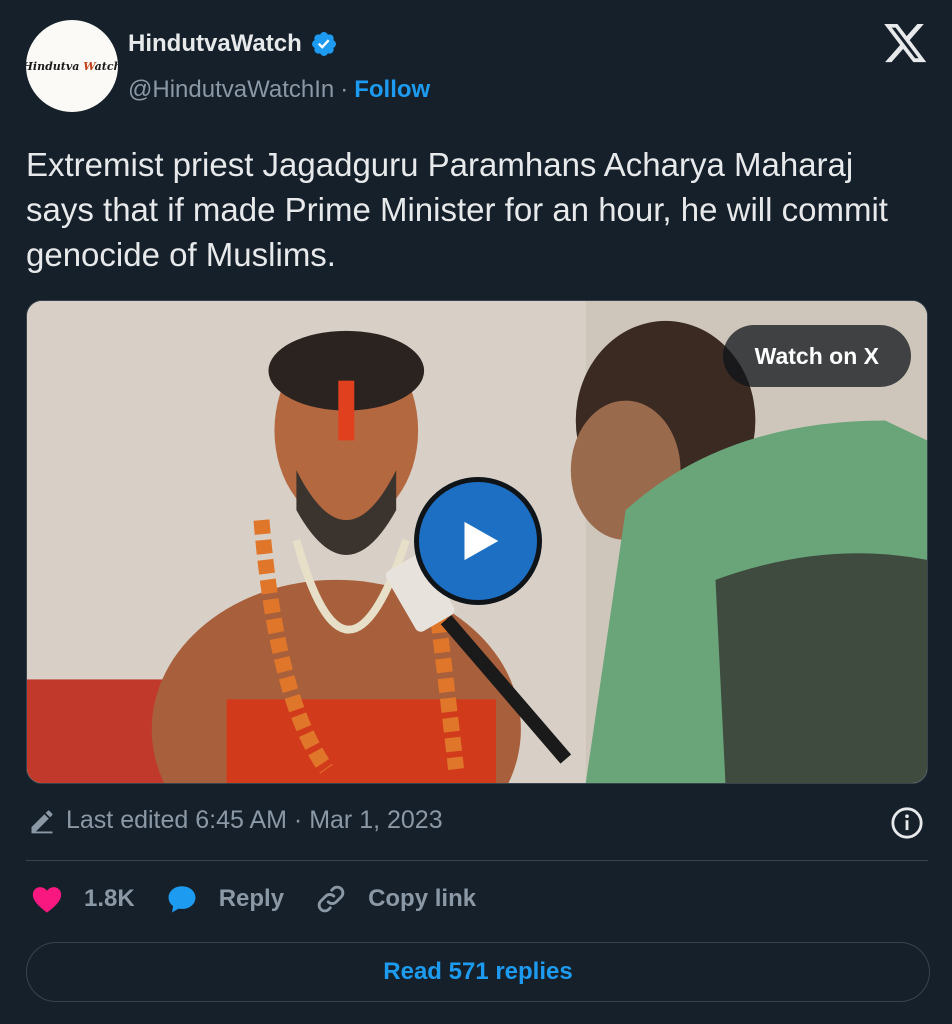 This screenshot has width=952, height=1024. I want to click on play-icon, so click(481, 541).